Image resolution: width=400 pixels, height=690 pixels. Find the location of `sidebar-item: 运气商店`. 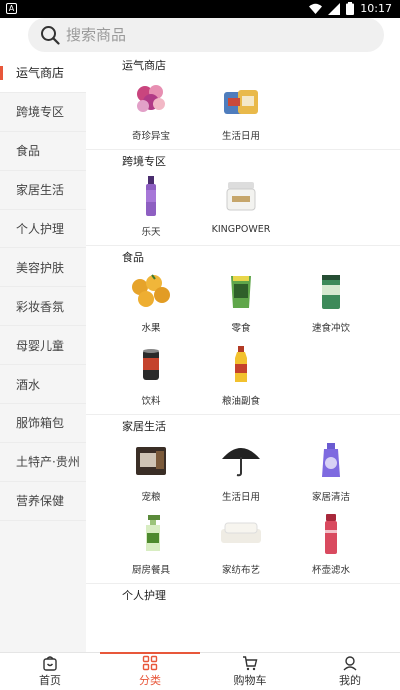

sidebar-item: 运气商店 is located at coordinates (43, 73).